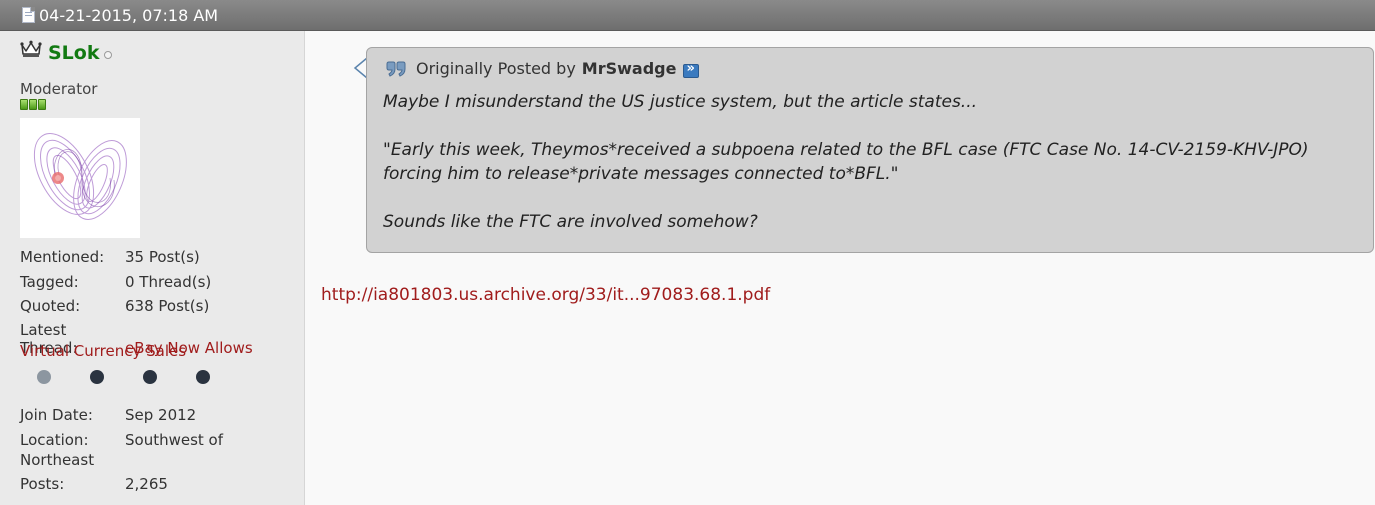  Describe the element at coordinates (73, 53) in the screenshot. I see `username-link: SLok` at that location.